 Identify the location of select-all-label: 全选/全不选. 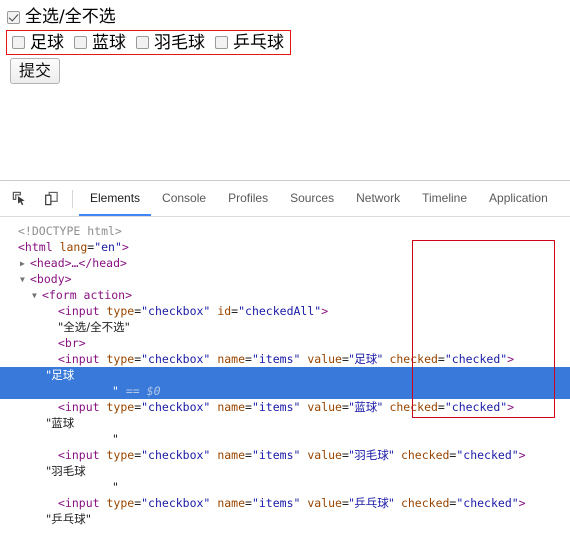
(70, 17).